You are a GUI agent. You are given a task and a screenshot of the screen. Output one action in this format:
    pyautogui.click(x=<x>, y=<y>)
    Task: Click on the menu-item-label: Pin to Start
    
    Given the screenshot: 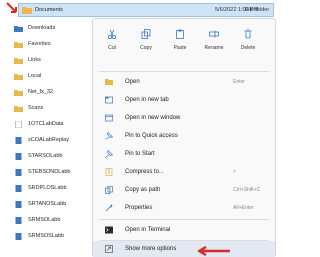 What is the action you would take?
    pyautogui.click(x=140, y=154)
    